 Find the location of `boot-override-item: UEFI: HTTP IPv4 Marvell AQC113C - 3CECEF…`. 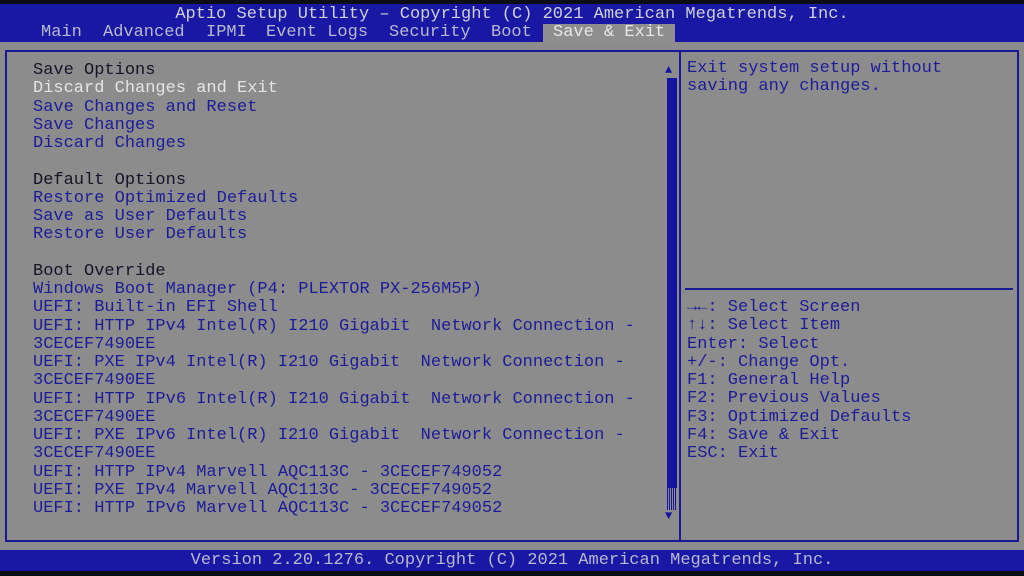

boot-override-item: UEFI: HTTP IPv4 Marvell AQC113C - 3CECEF… is located at coordinates (267, 472).